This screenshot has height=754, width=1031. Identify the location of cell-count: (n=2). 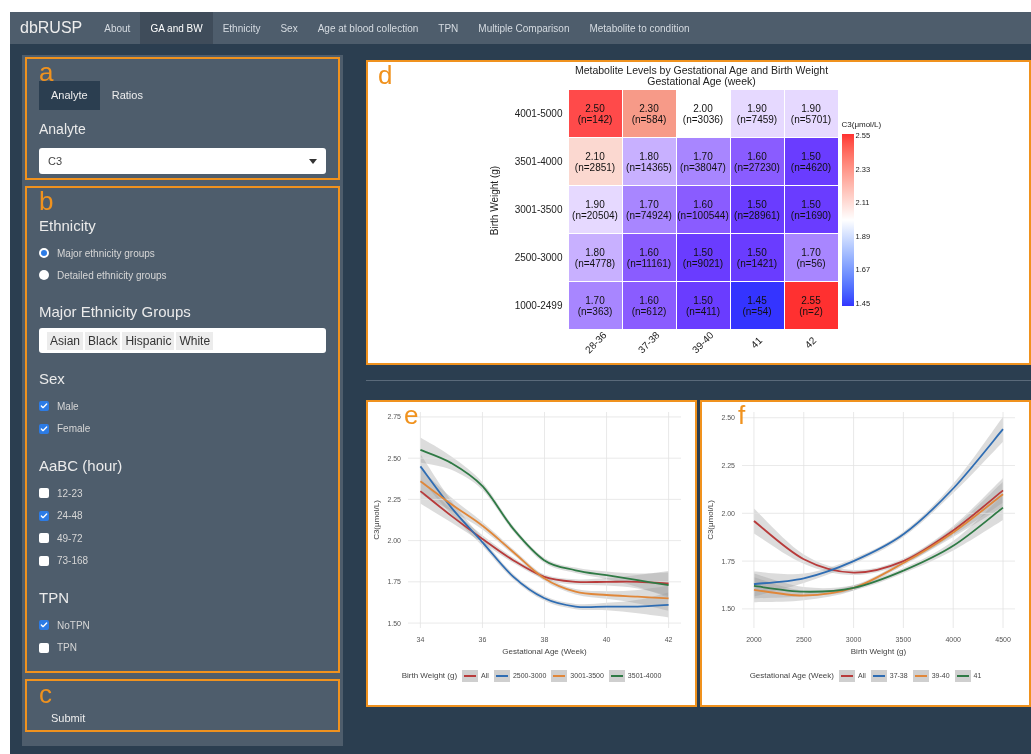
(811, 311).